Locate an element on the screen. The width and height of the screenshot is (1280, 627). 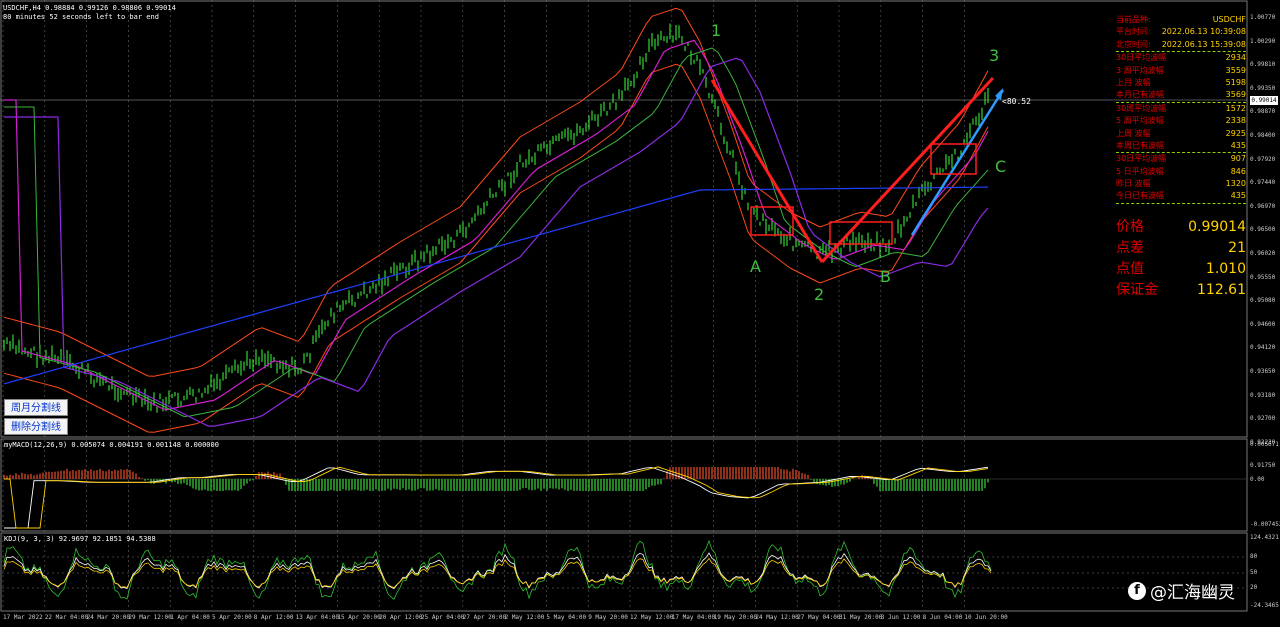
info-label: 昨日 波幅 is located at coordinates (1133, 184).